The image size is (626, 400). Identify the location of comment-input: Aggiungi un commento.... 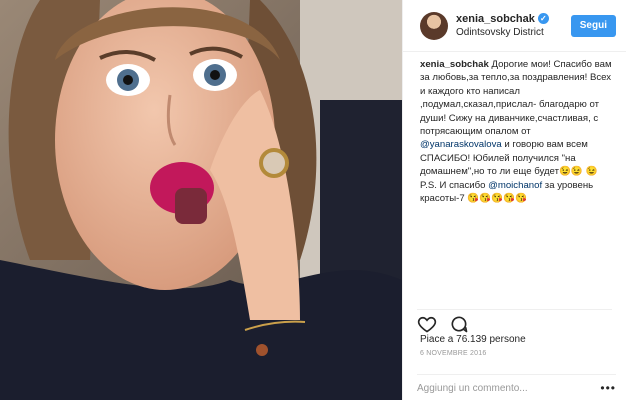
(508, 388).